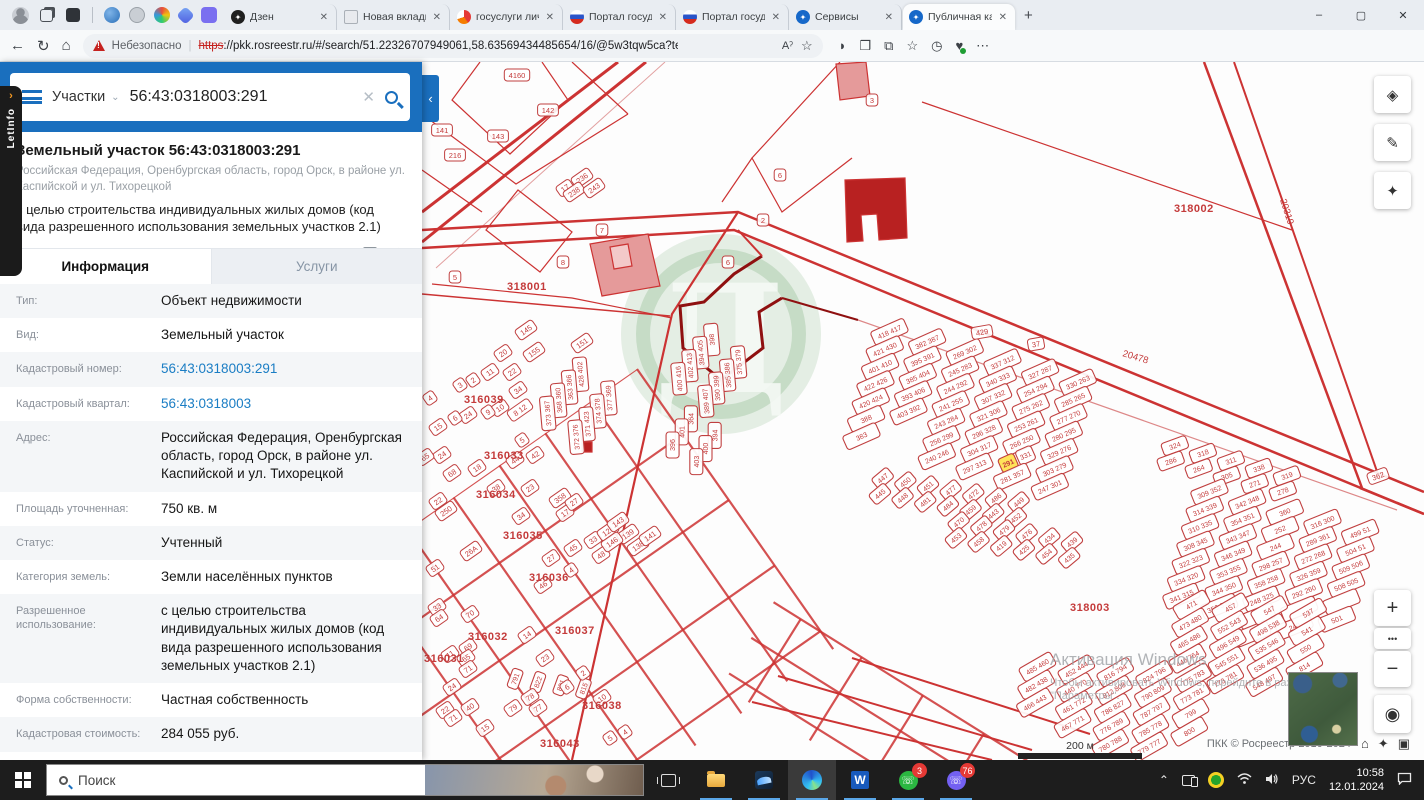 This screenshot has height=800, width=1424. I want to click on minimize-button: –, so click(1319, 15).